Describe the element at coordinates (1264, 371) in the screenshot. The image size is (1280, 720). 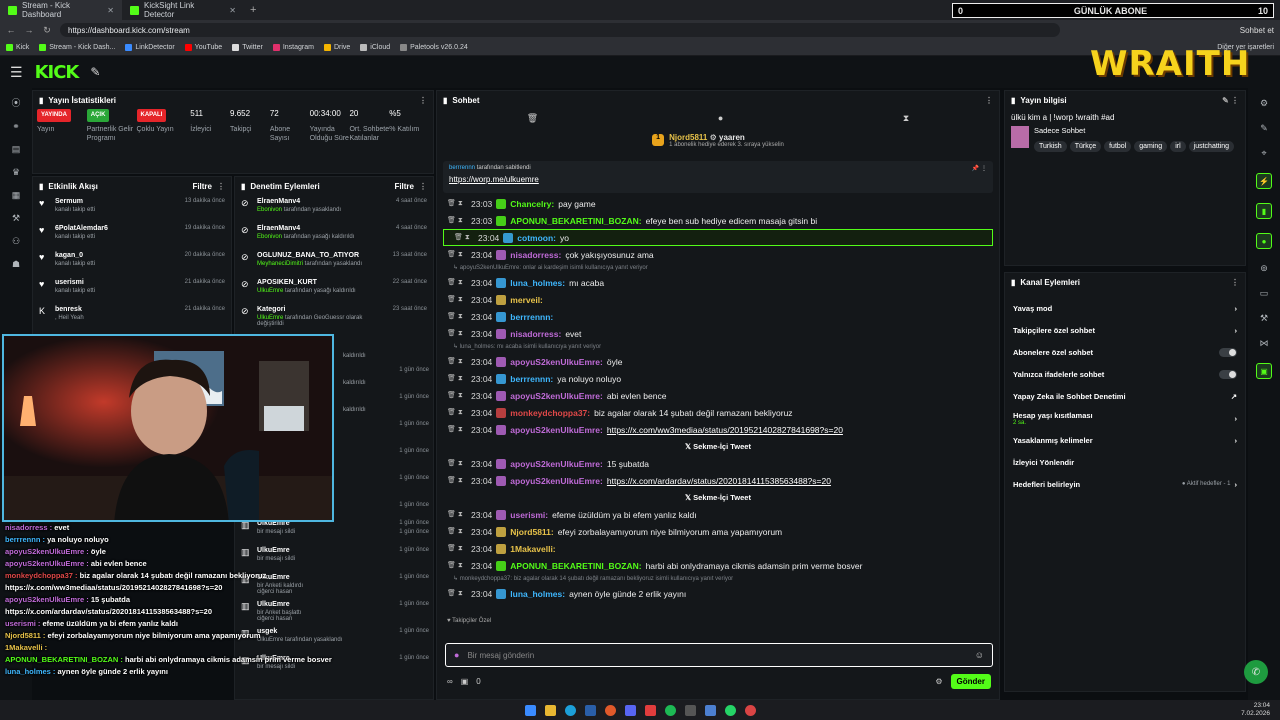
I see `green-tool-4-icon: ▣` at that location.